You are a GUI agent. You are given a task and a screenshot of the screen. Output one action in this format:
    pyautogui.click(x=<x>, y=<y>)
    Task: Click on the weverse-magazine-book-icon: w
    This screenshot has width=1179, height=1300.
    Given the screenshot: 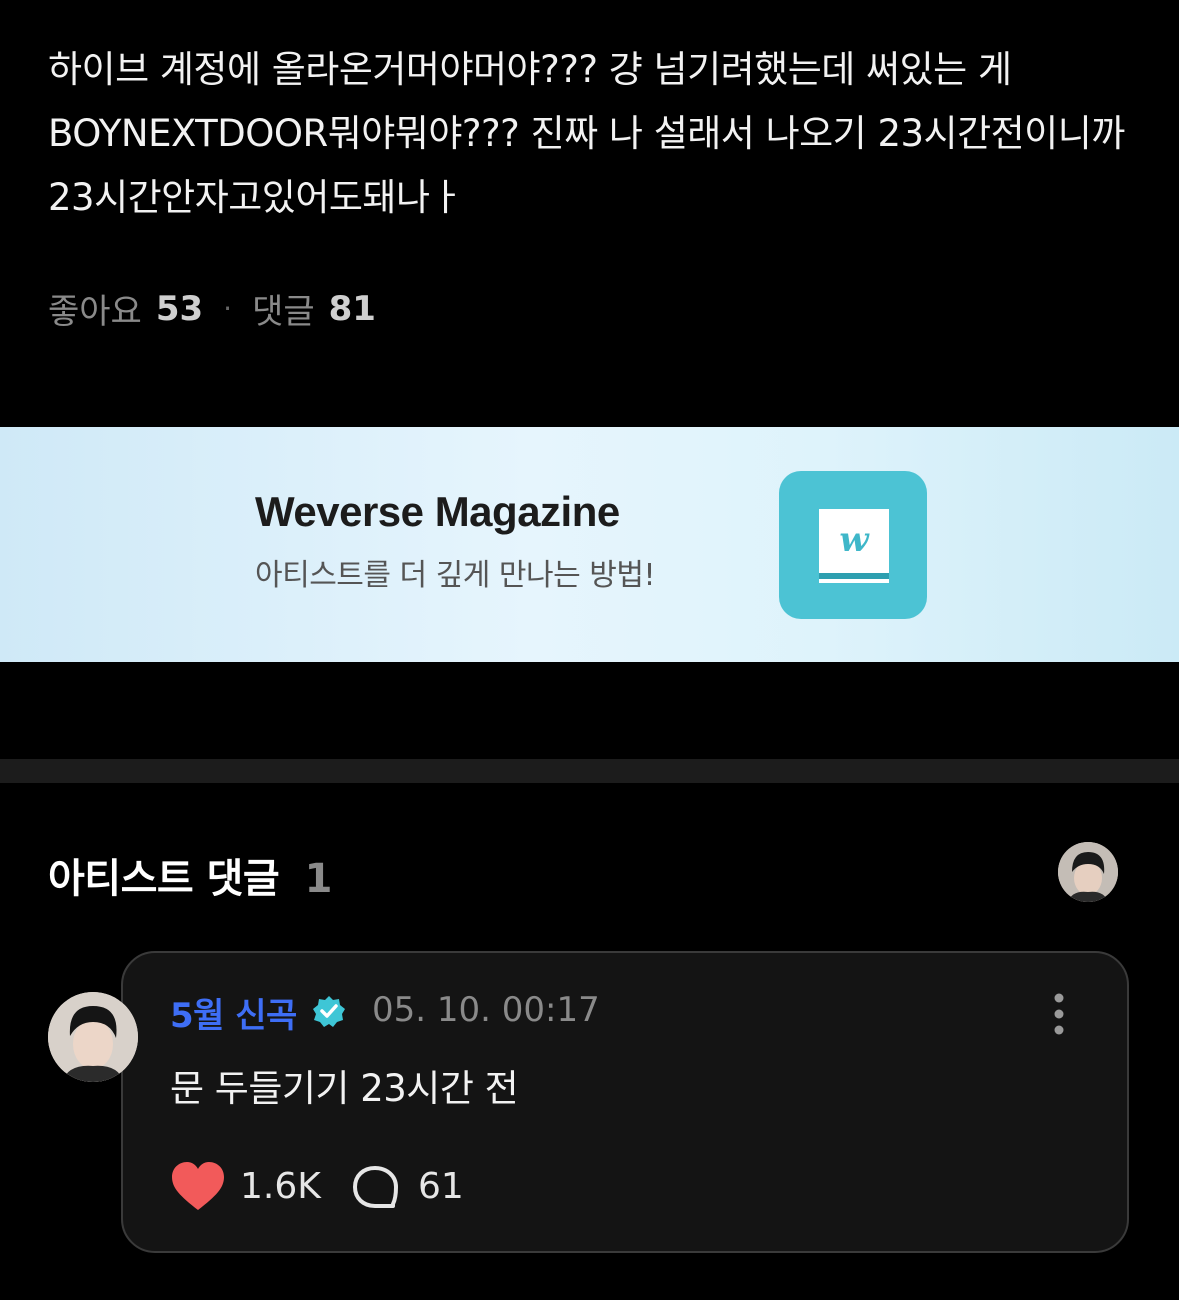 What is the action you would take?
    pyautogui.click(x=853, y=545)
    